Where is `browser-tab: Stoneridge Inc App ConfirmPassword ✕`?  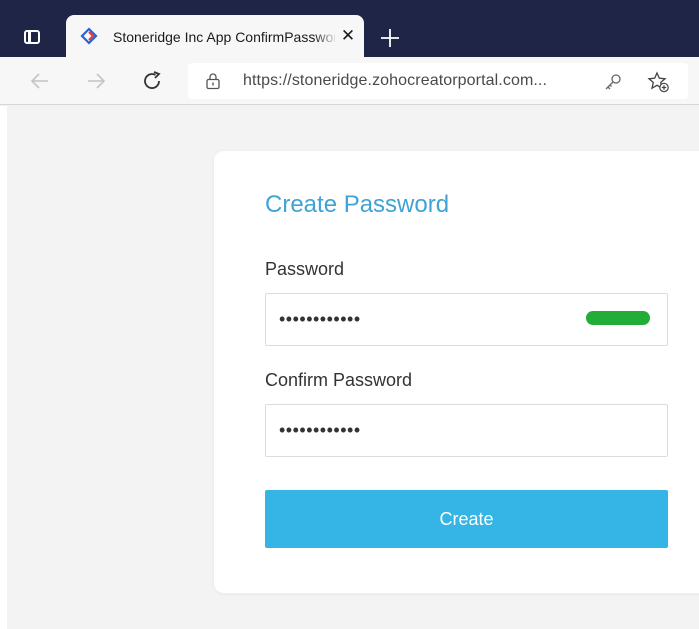
browser-tab: Stoneridge Inc App ConfirmPassword ✕ is located at coordinates (215, 36).